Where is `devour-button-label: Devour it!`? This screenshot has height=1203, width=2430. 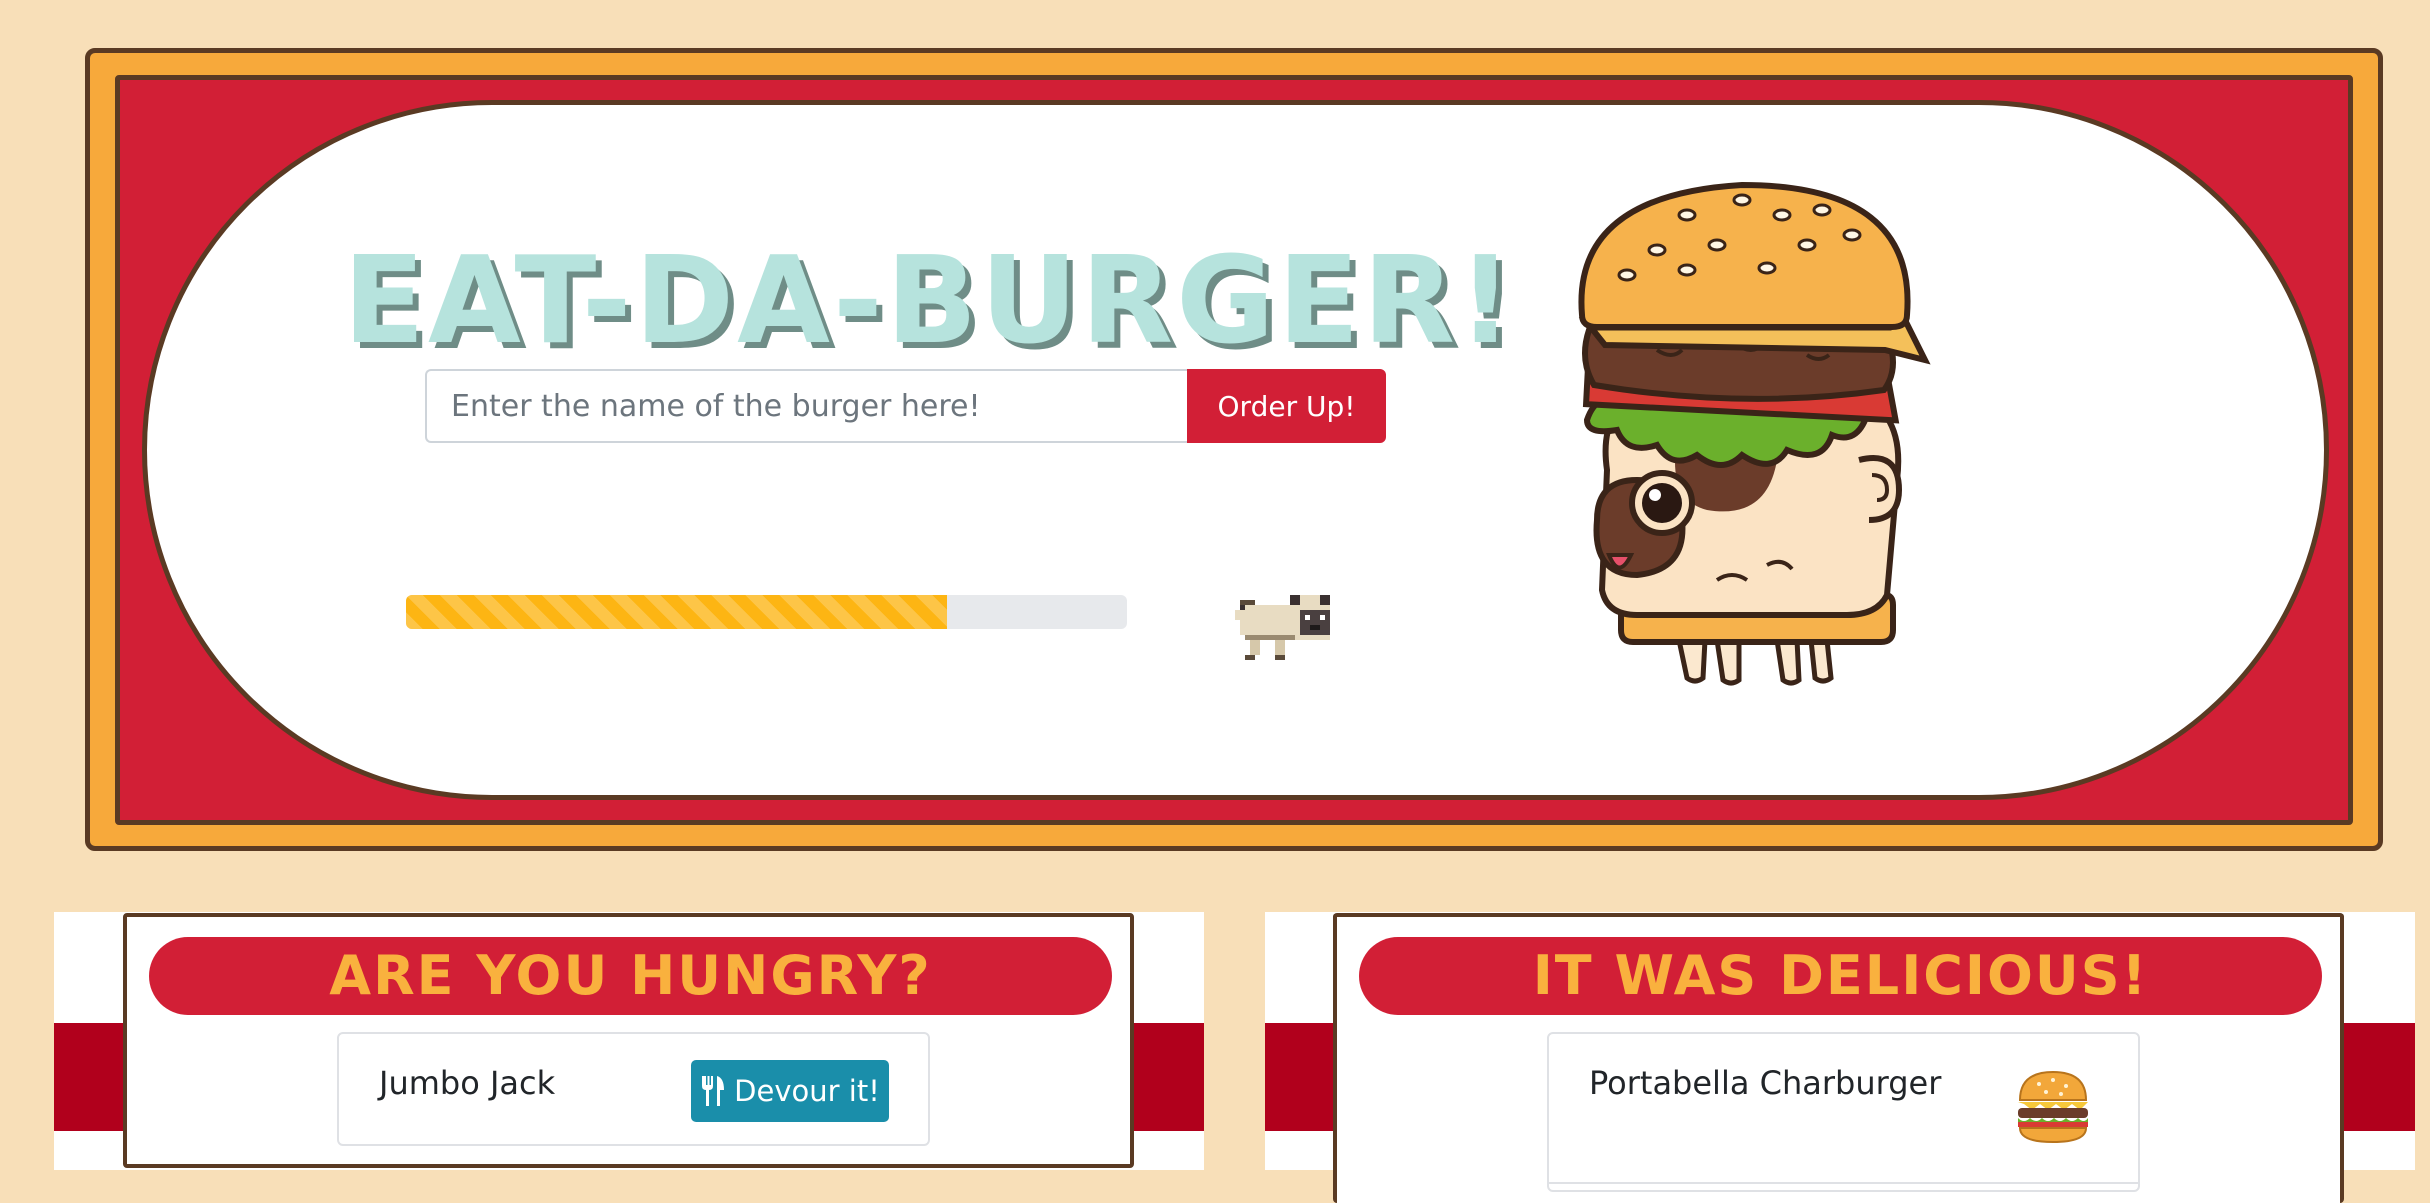
devour-button-label: Devour it! is located at coordinates (807, 1091).